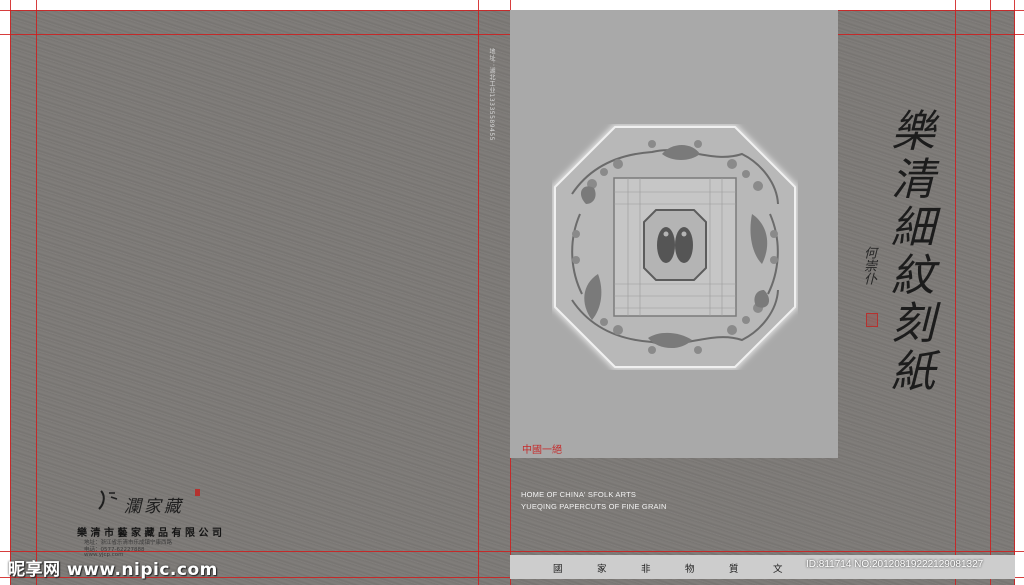  I want to click on bottom-bar-char: 物, so click(690, 569).